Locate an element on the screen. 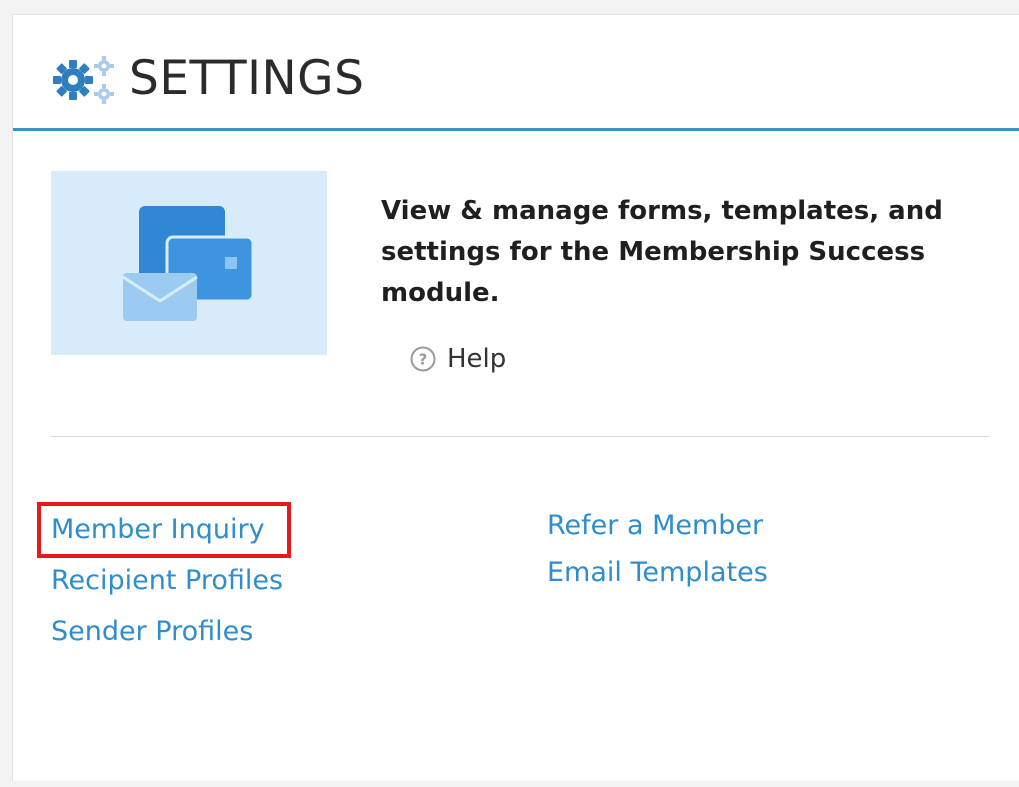 This screenshot has height=787, width=1019. help-button: ? Help is located at coordinates (457, 359).